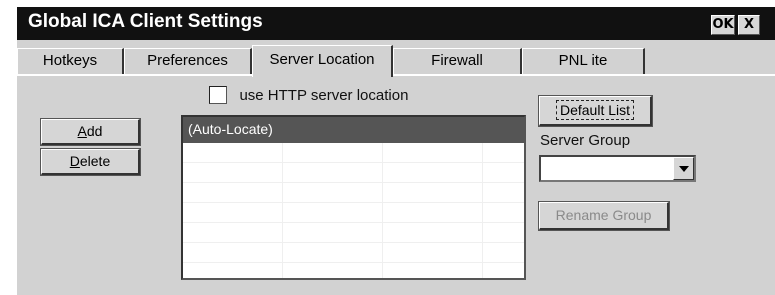 Image resolution: width=775 pixels, height=295 pixels. What do you see at coordinates (585, 140) in the screenshot?
I see `server-group-label: Server Group` at bounding box center [585, 140].